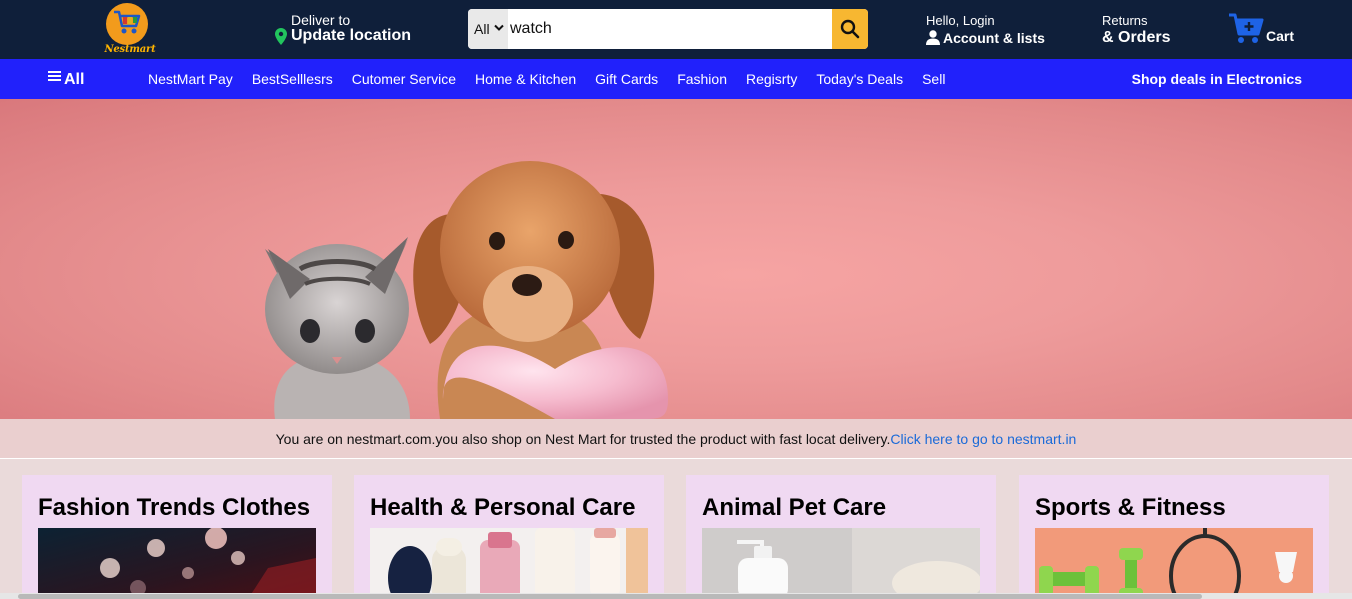 The height and width of the screenshot is (599, 1352). What do you see at coordinates (960, 20) in the screenshot?
I see `account-greeting: Hello, Login` at bounding box center [960, 20].